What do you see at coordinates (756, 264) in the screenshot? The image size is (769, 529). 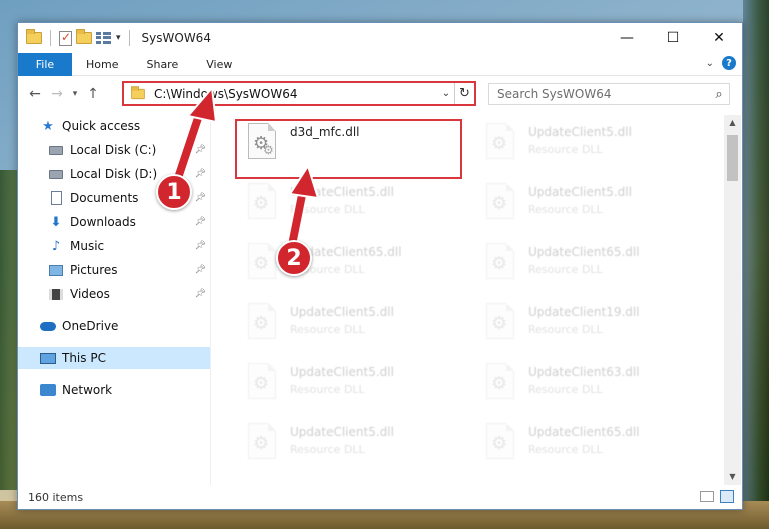 I see `background-palm-right` at bounding box center [756, 264].